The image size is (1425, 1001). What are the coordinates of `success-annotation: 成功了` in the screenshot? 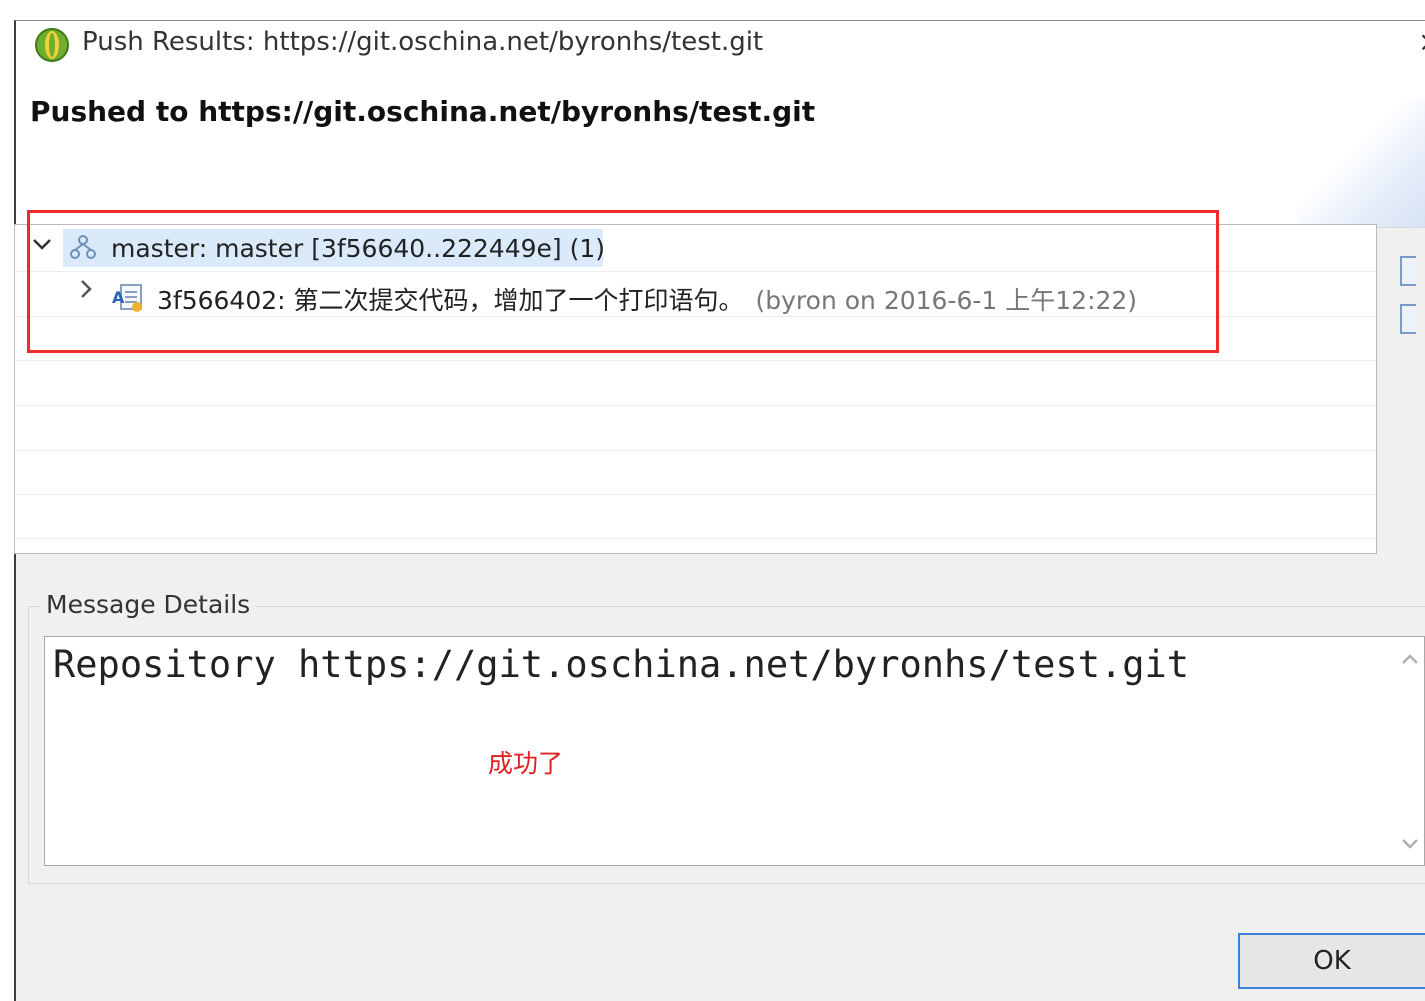 It's located at (526, 763).